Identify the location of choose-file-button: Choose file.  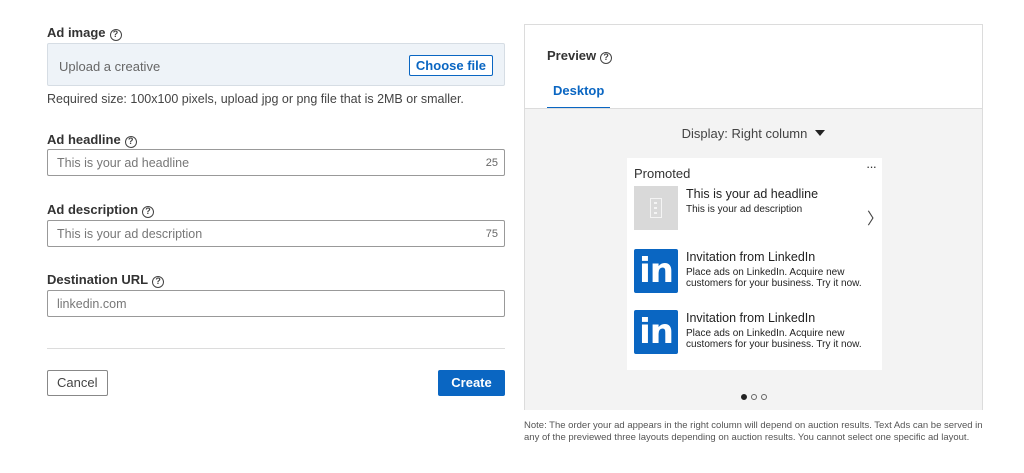
(450, 65).